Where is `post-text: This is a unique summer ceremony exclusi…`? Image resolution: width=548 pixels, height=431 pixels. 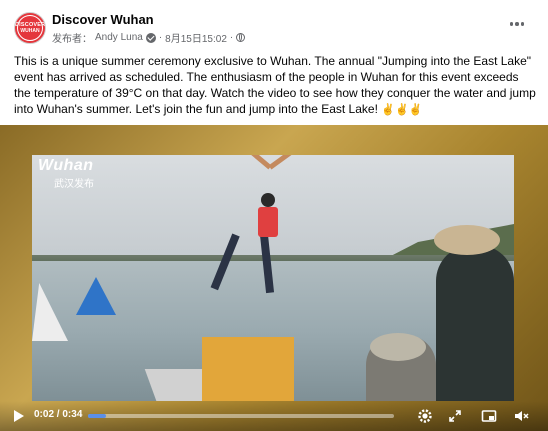
post-text: This is a unique summer ceremony exclusi… is located at coordinates (275, 85).